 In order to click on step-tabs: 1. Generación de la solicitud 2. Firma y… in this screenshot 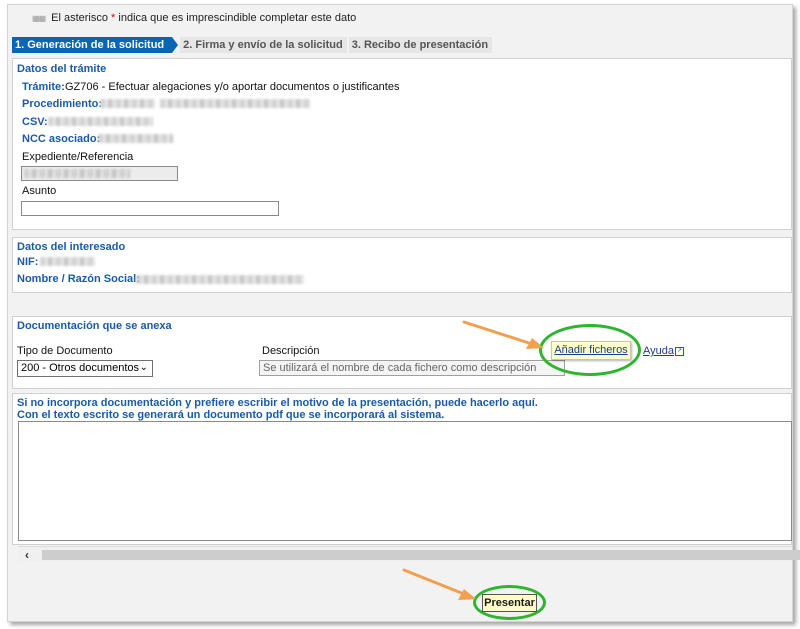, I will do `click(253, 45)`.